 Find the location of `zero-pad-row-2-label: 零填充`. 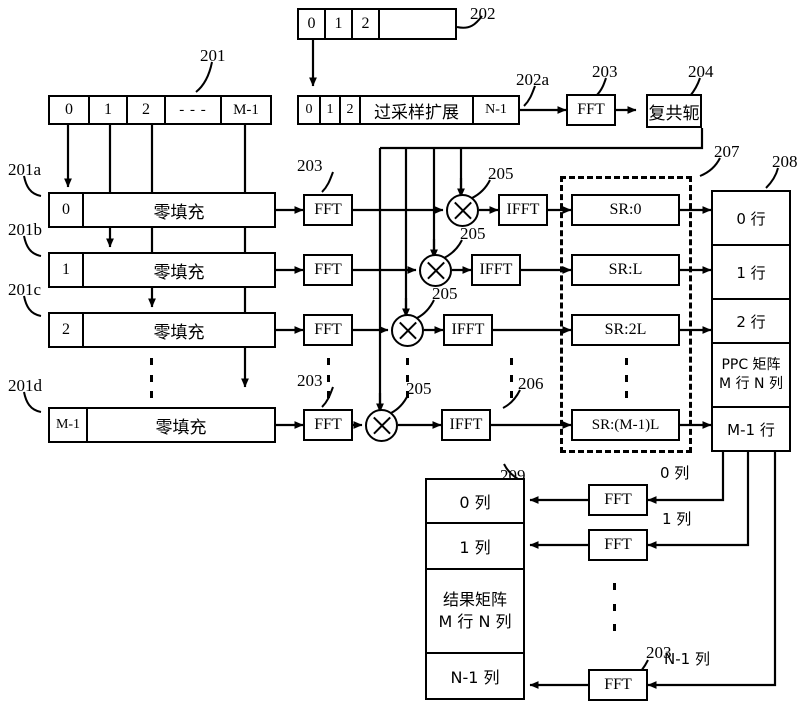

zero-pad-row-2-label: 零填充 is located at coordinates (179, 332).